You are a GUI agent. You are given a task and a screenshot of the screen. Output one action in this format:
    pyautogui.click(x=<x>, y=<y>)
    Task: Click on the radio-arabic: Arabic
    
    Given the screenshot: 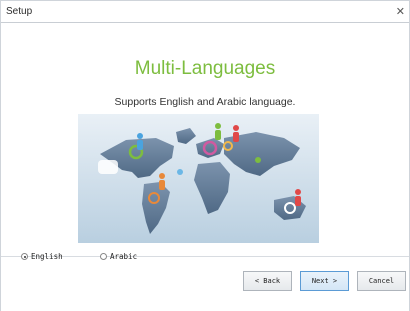 What is the action you would take?
    pyautogui.click(x=118, y=256)
    